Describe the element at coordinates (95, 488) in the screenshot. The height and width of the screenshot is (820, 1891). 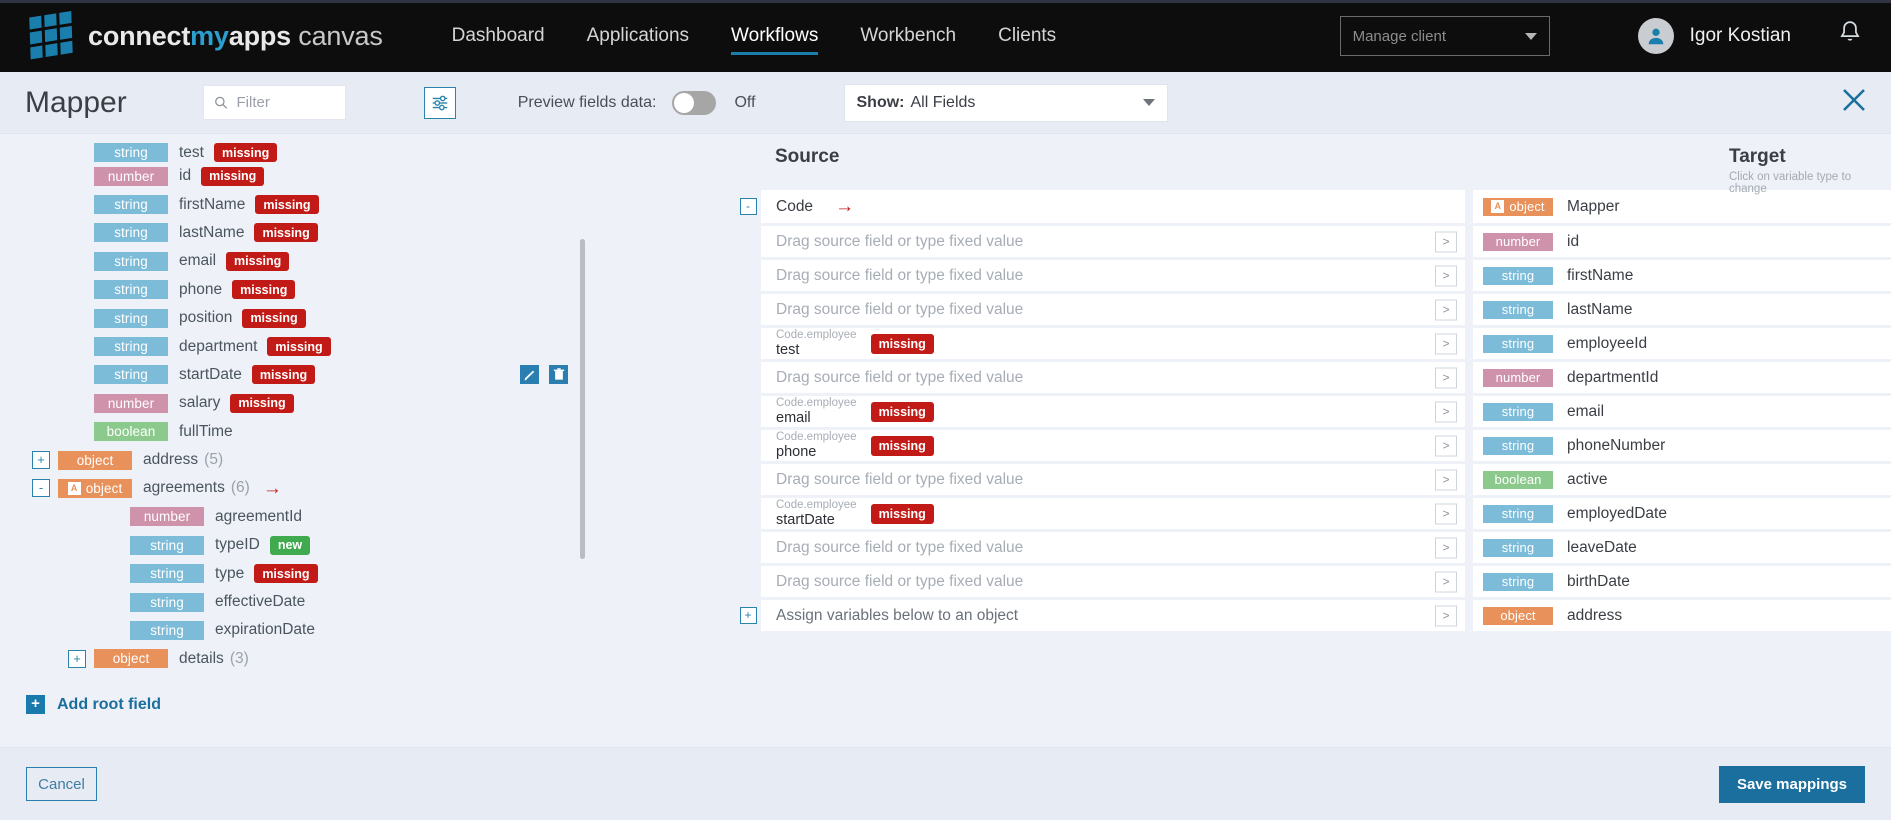
I see `field-type-badge: Aobject` at that location.